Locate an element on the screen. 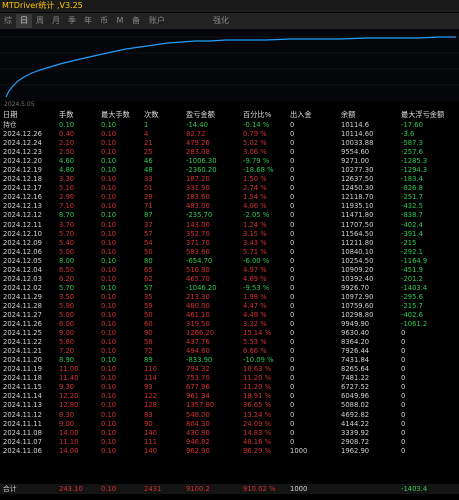 This screenshot has height=500, width=459. table-cell: 4692.82 is located at coordinates (355, 414).